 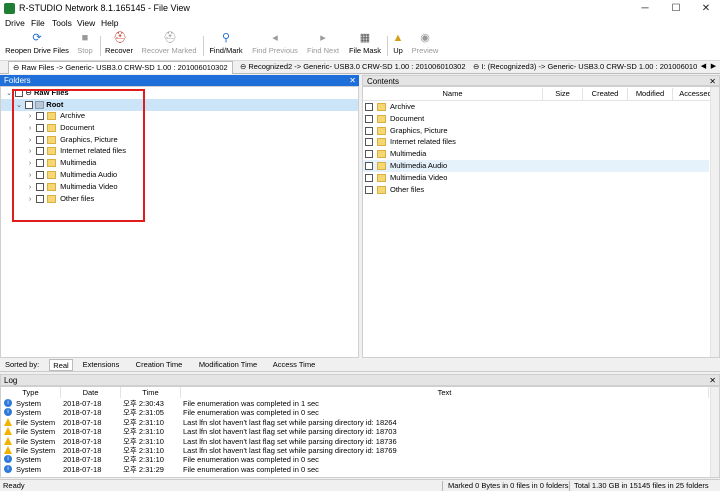 What do you see at coordinates (15, 23) in the screenshot?
I see `menu-drive: Drive` at bounding box center [15, 23].